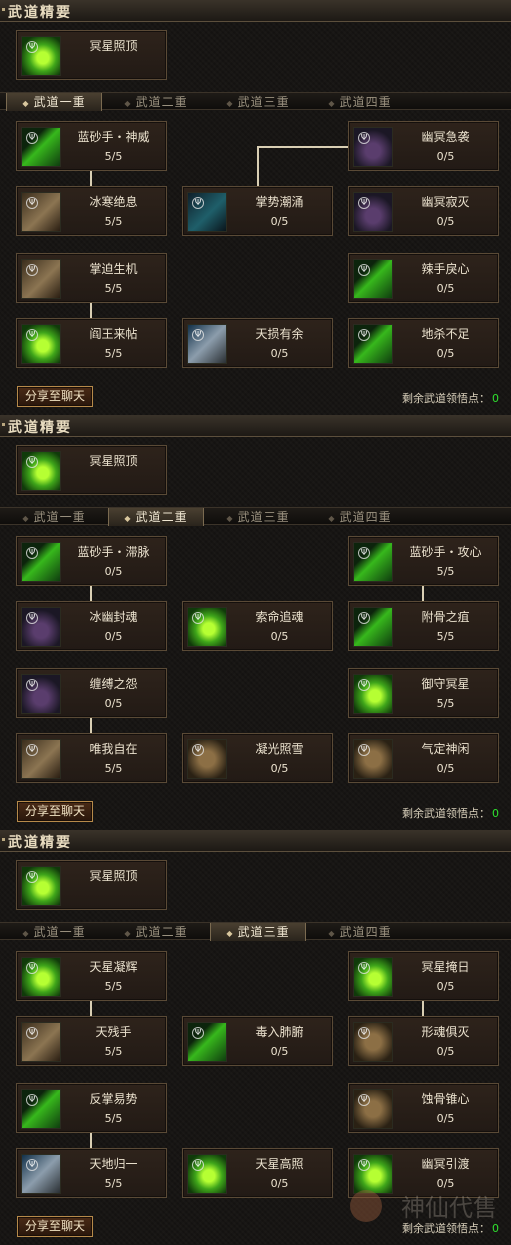 This screenshot has height=1245, width=511. I want to click on skill-name: 地杀不足, so click(445, 334).